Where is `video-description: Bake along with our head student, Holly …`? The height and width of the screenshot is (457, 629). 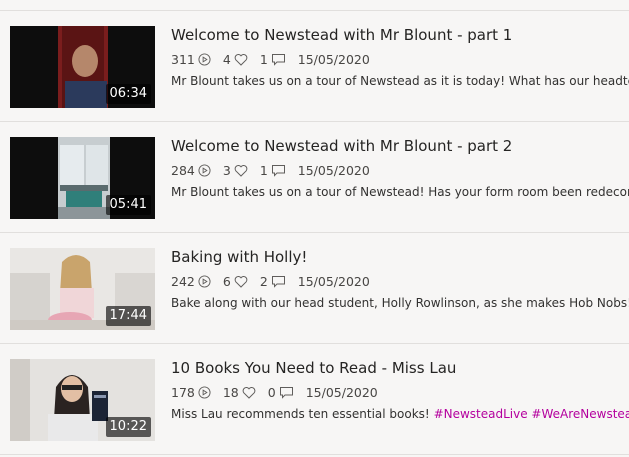
video-description: Bake along with our head student, Holly … is located at coordinates (400, 303).